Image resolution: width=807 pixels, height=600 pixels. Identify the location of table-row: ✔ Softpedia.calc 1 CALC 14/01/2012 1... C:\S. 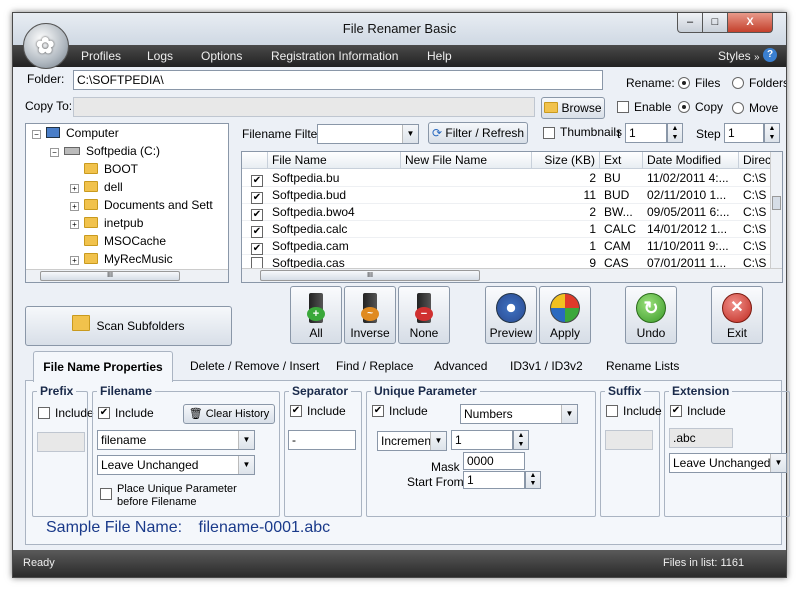
(506, 229).